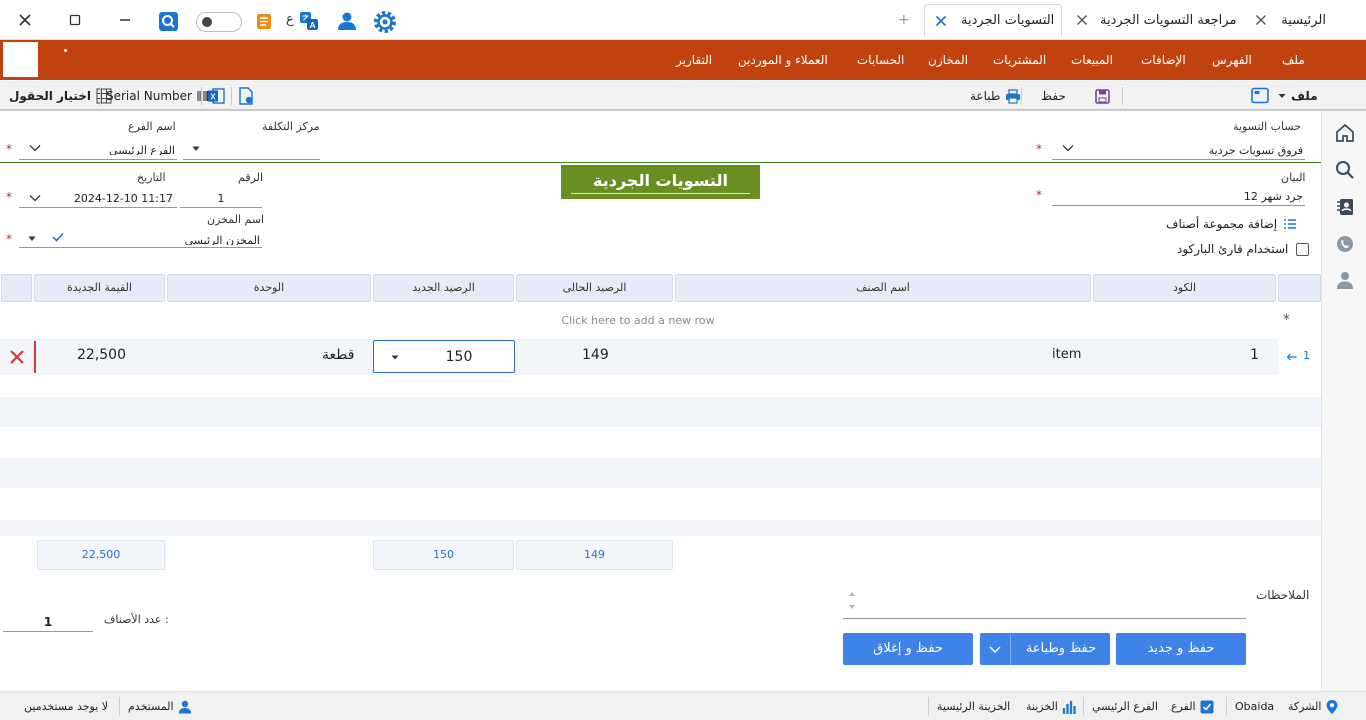 The image size is (1366, 720). I want to click on save-label: حفظ, so click(1053, 96).